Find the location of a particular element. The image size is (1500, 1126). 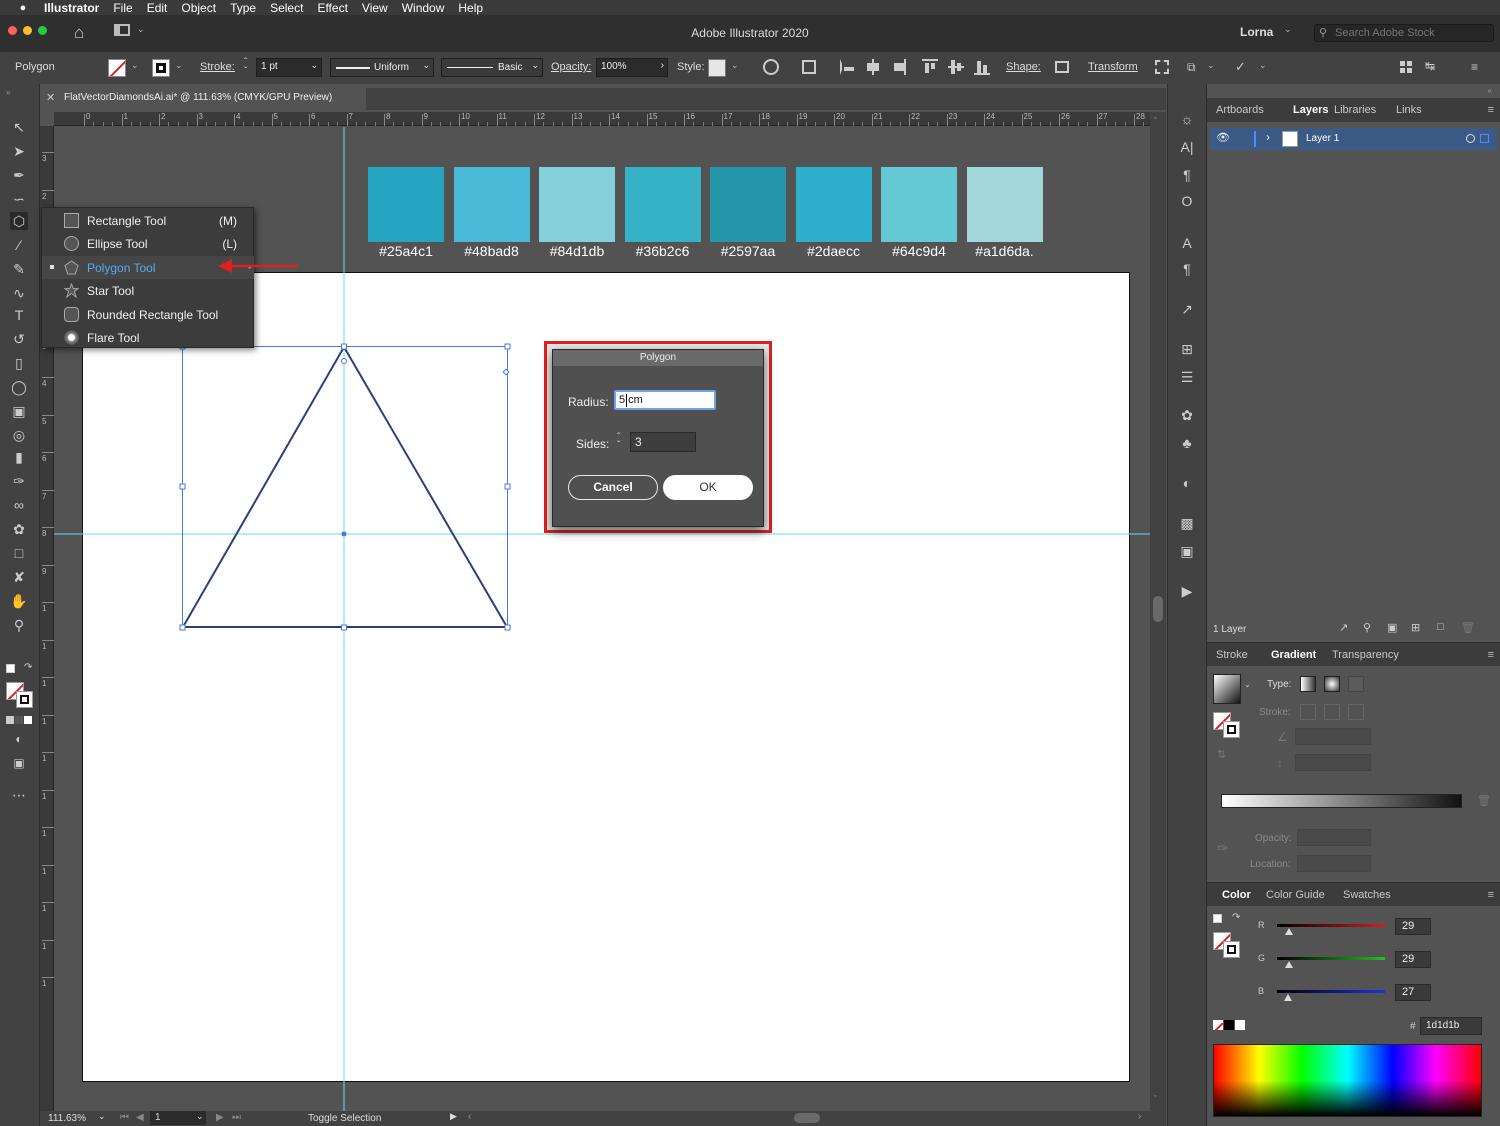

locate-object-icon: ⚲ is located at coordinates (1367, 627).